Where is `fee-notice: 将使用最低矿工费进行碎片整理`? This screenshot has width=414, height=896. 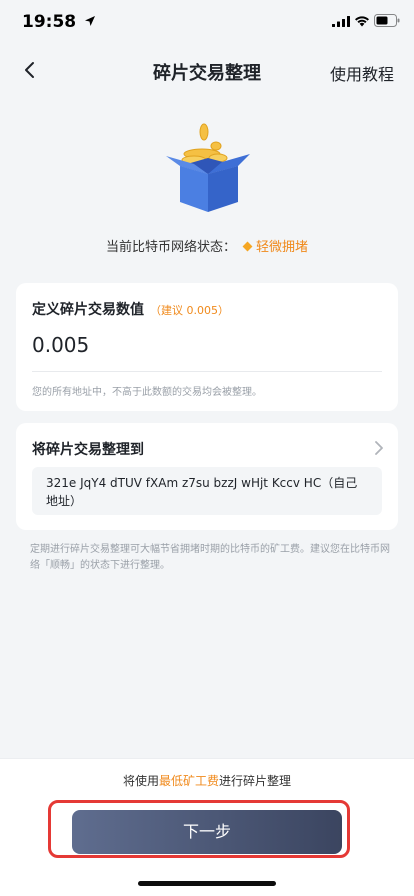
fee-notice: 将使用最低矿工费进行碎片整理 is located at coordinates (207, 780).